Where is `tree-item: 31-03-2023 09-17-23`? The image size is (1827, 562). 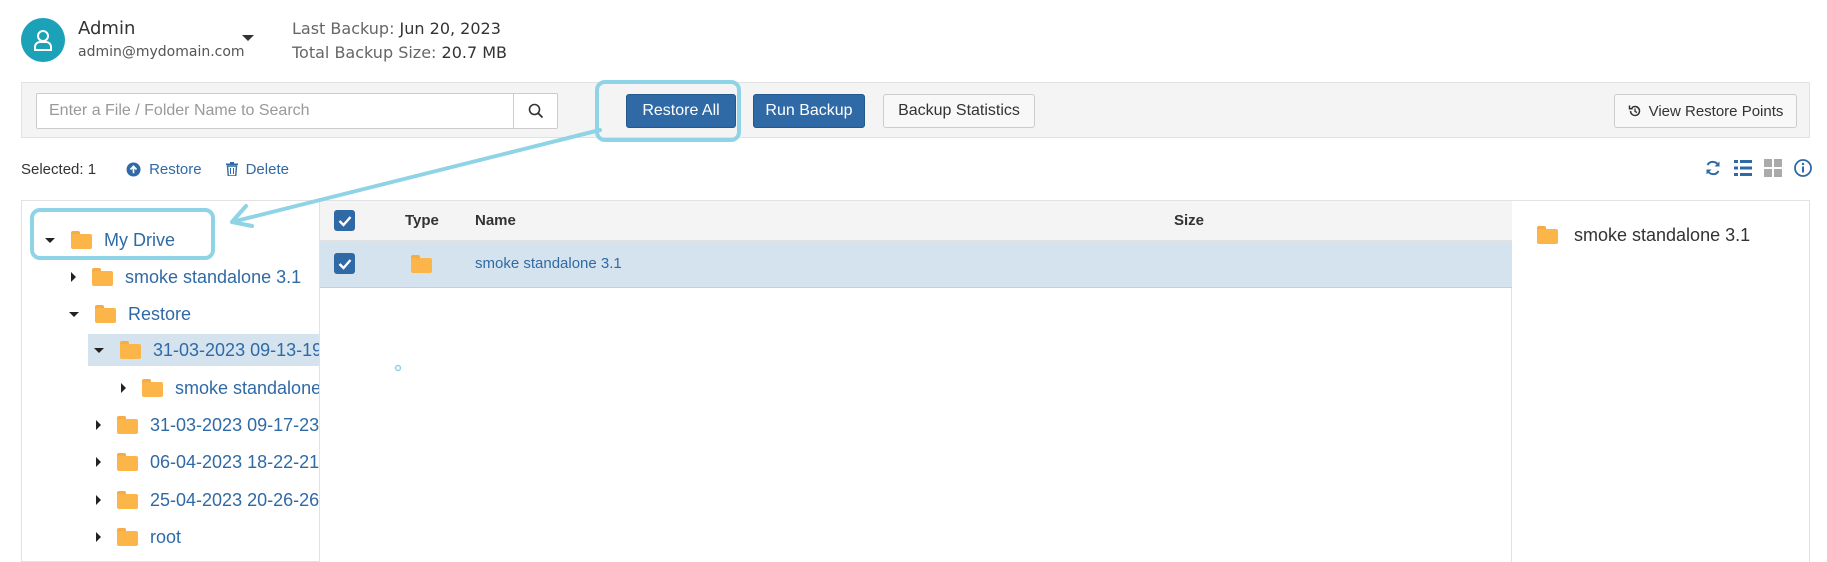 tree-item: 31-03-2023 09-17-23 is located at coordinates (207, 425).